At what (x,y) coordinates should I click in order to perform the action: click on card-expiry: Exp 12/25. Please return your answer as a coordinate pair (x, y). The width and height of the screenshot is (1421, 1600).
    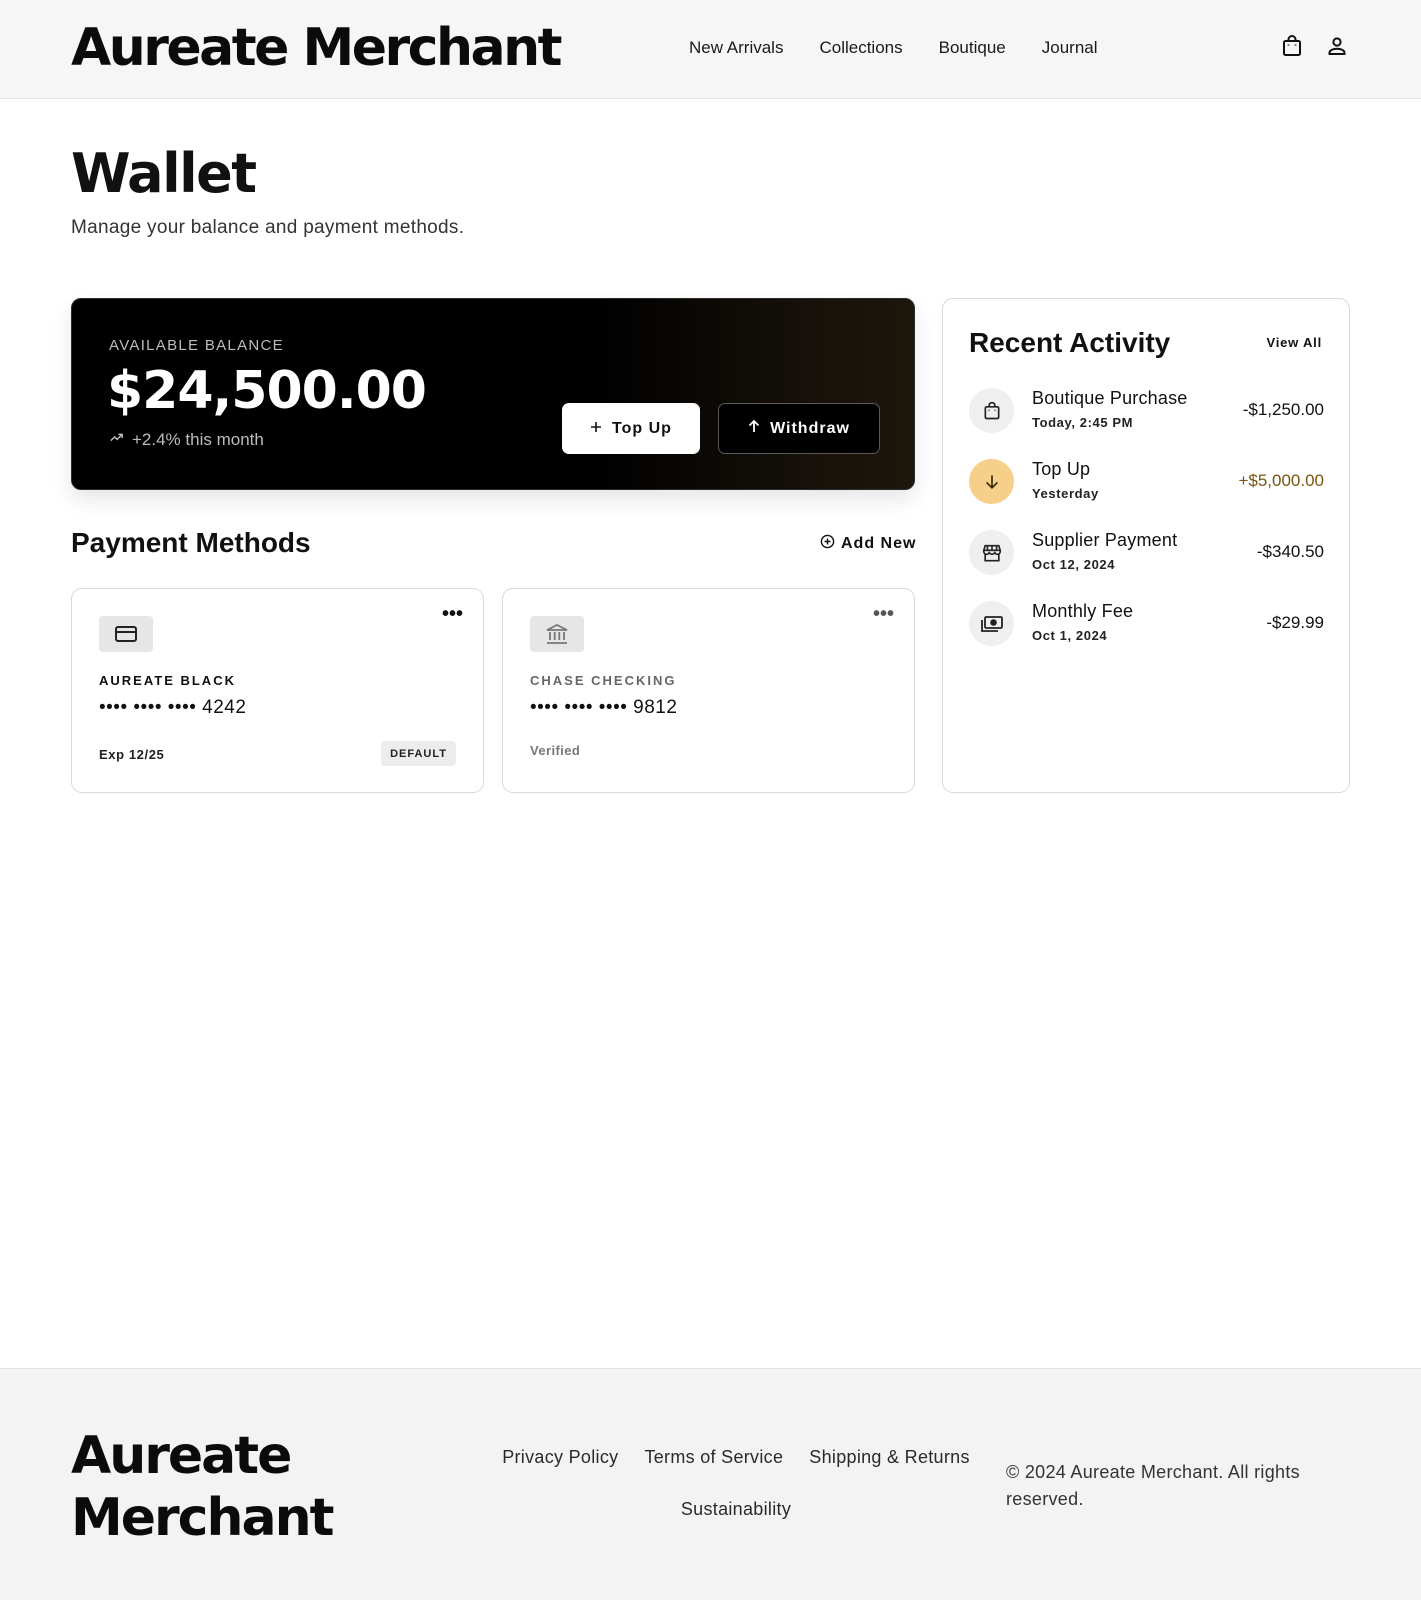
    Looking at the image, I should click on (132, 754).